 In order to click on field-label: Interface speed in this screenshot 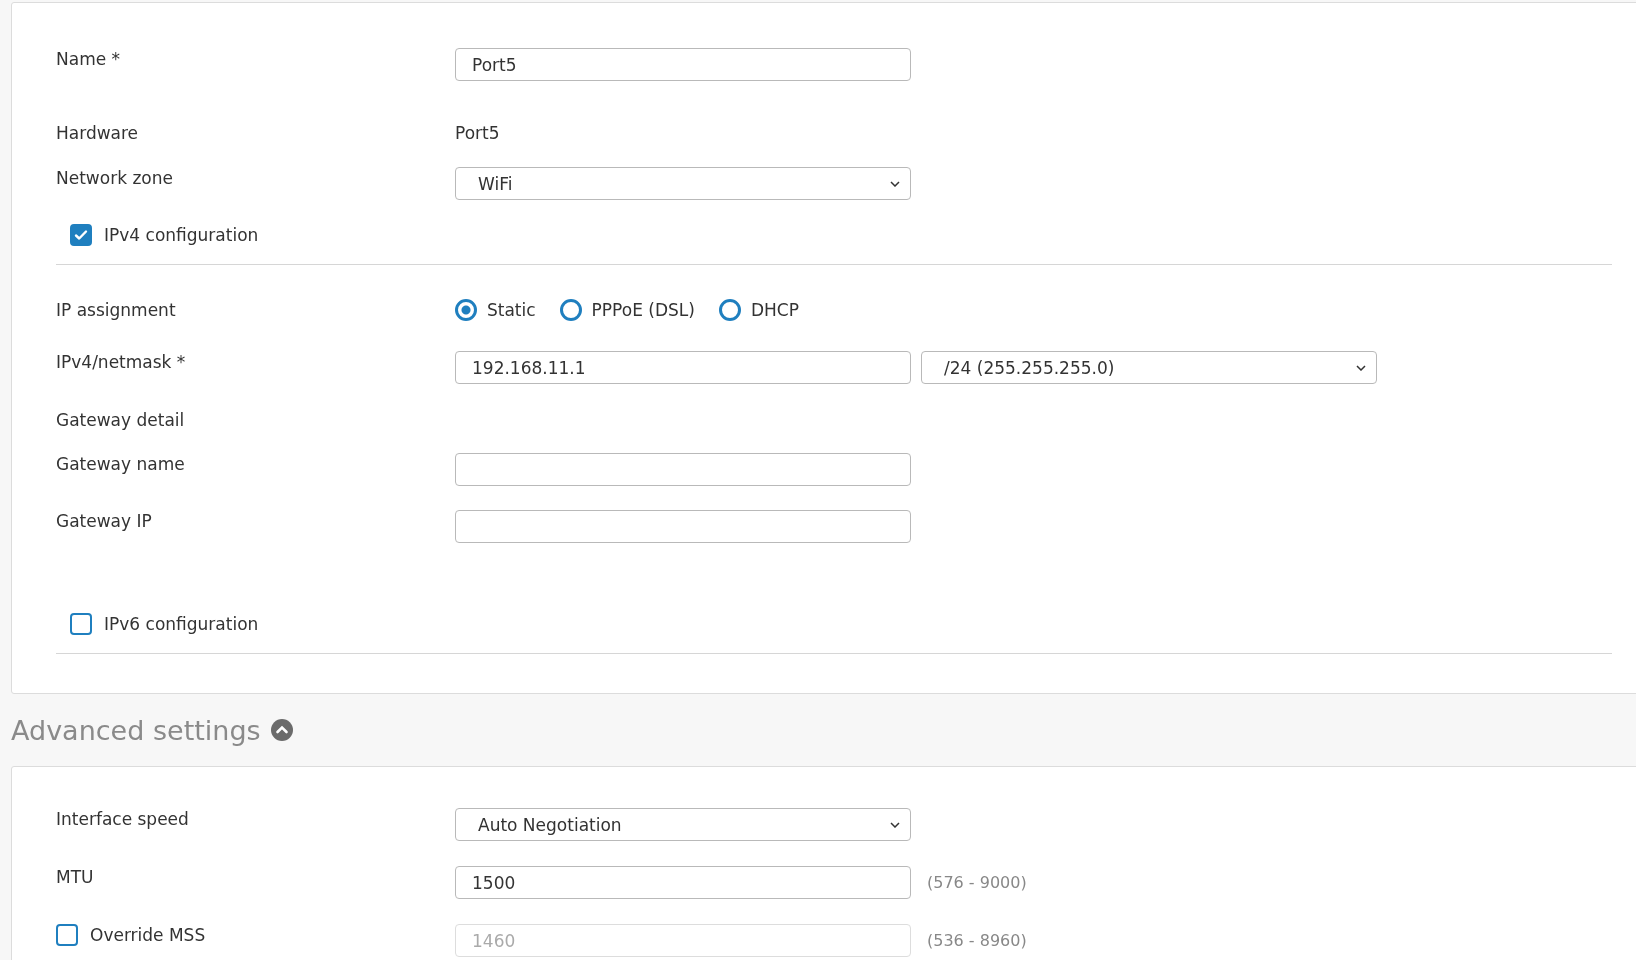, I will do `click(123, 819)`.